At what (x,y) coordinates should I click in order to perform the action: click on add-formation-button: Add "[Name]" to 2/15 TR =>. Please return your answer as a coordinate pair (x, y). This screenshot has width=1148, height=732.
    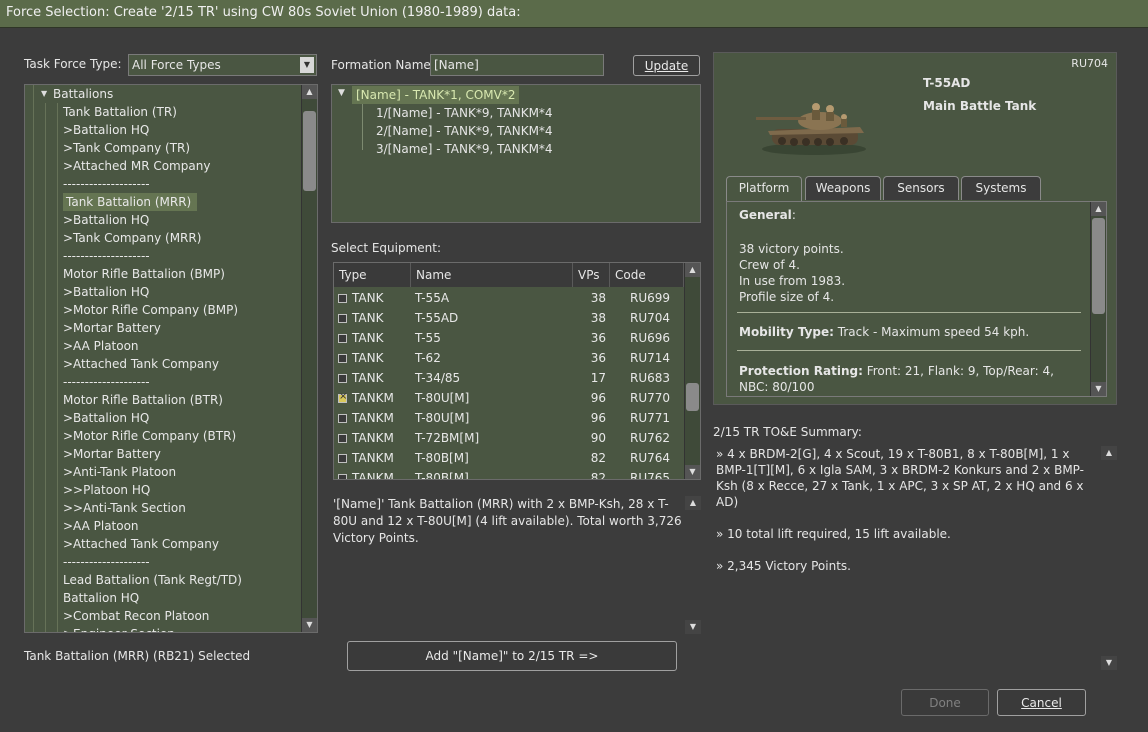
    Looking at the image, I should click on (512, 656).